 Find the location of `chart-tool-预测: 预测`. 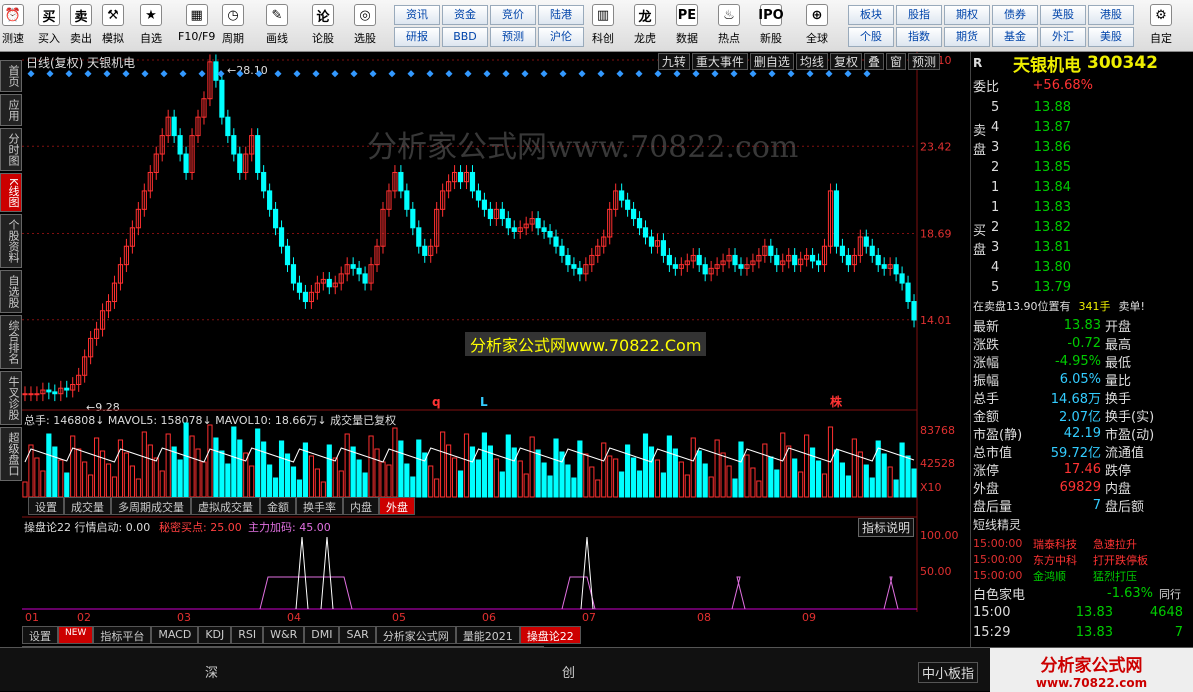

chart-tool-预测: 预测 is located at coordinates (923, 61).